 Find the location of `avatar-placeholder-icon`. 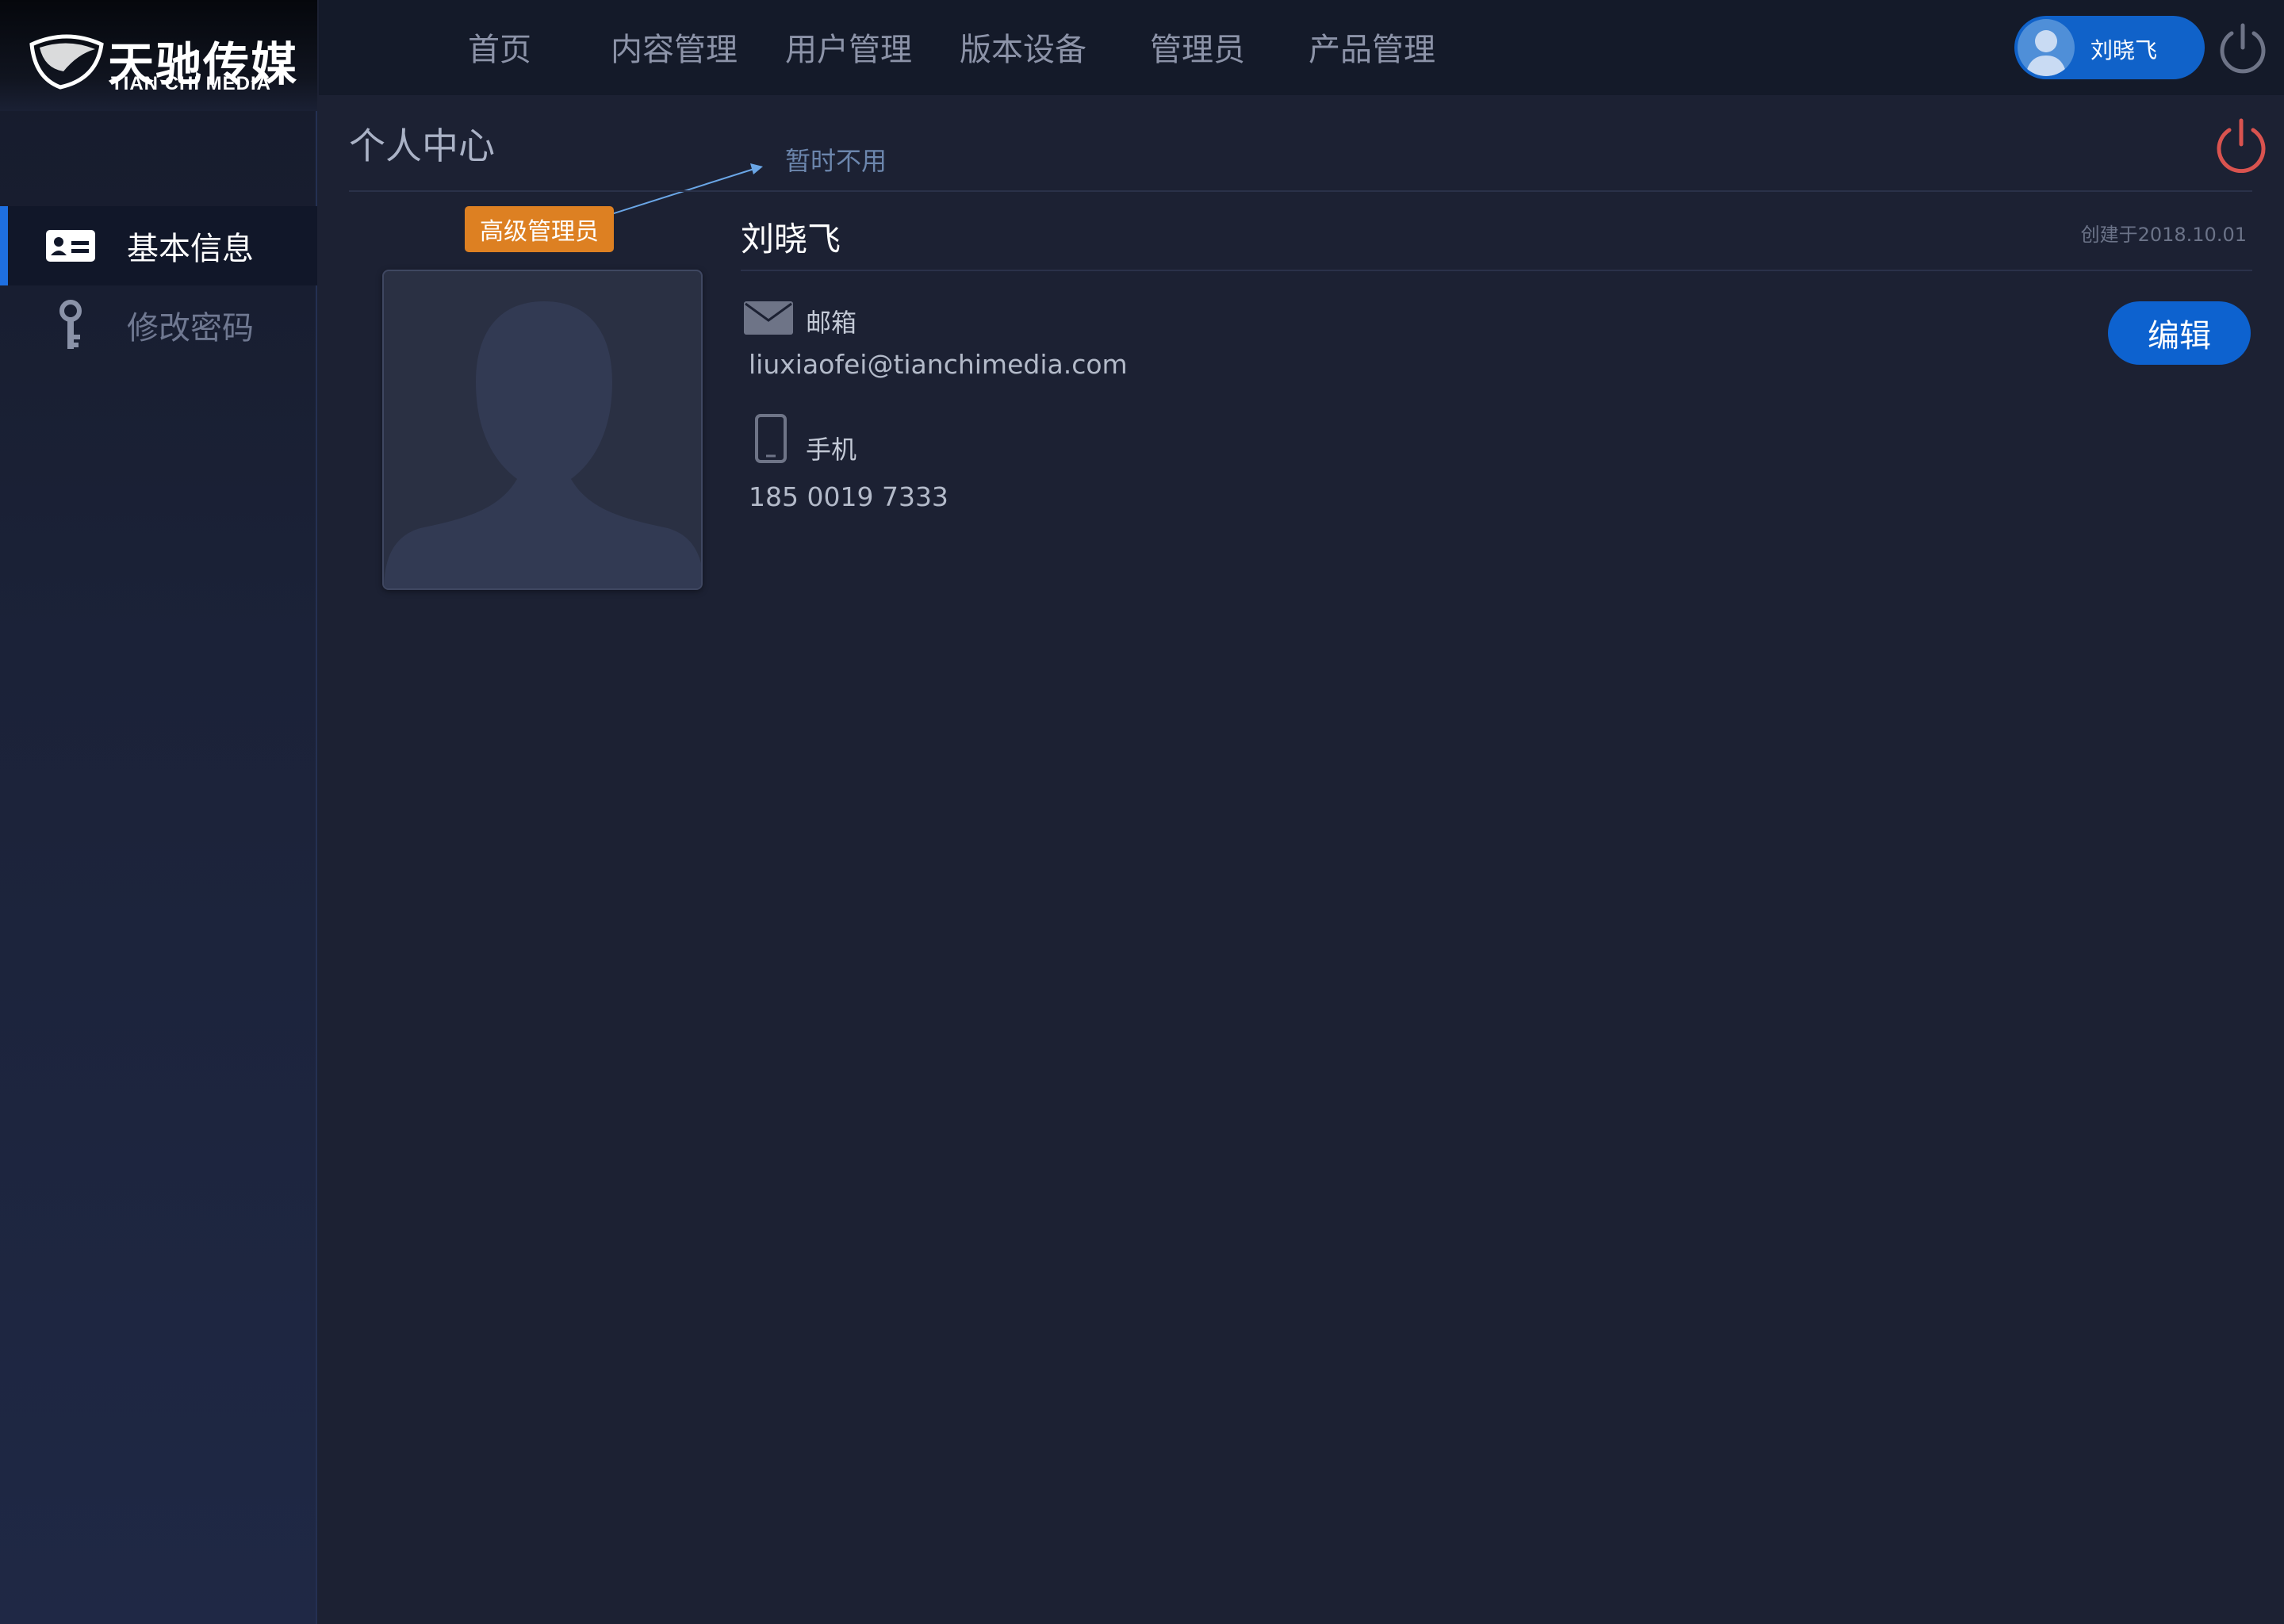

avatar-placeholder-icon is located at coordinates (542, 444).